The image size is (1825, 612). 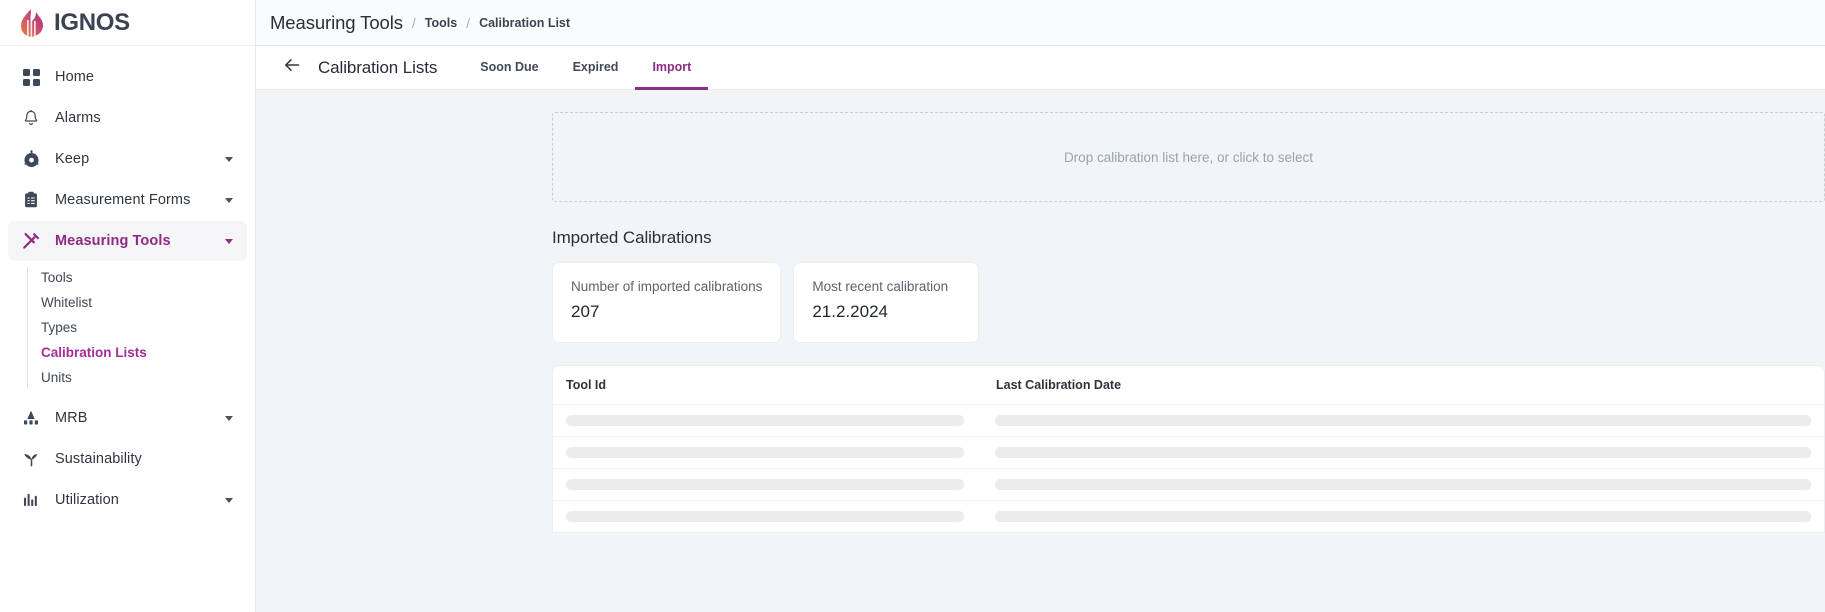 What do you see at coordinates (92, 22) in the screenshot?
I see `brand-name: IGNOS` at bounding box center [92, 22].